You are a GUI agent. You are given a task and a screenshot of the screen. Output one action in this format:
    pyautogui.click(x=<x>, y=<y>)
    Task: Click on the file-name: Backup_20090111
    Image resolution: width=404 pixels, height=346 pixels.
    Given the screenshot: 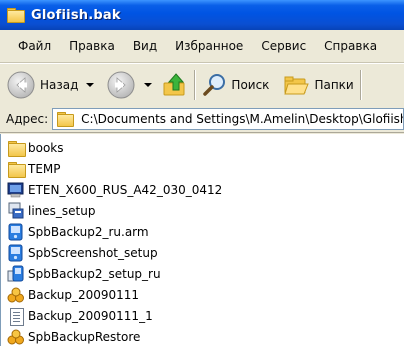 What is the action you would take?
    pyautogui.click(x=84, y=295)
    